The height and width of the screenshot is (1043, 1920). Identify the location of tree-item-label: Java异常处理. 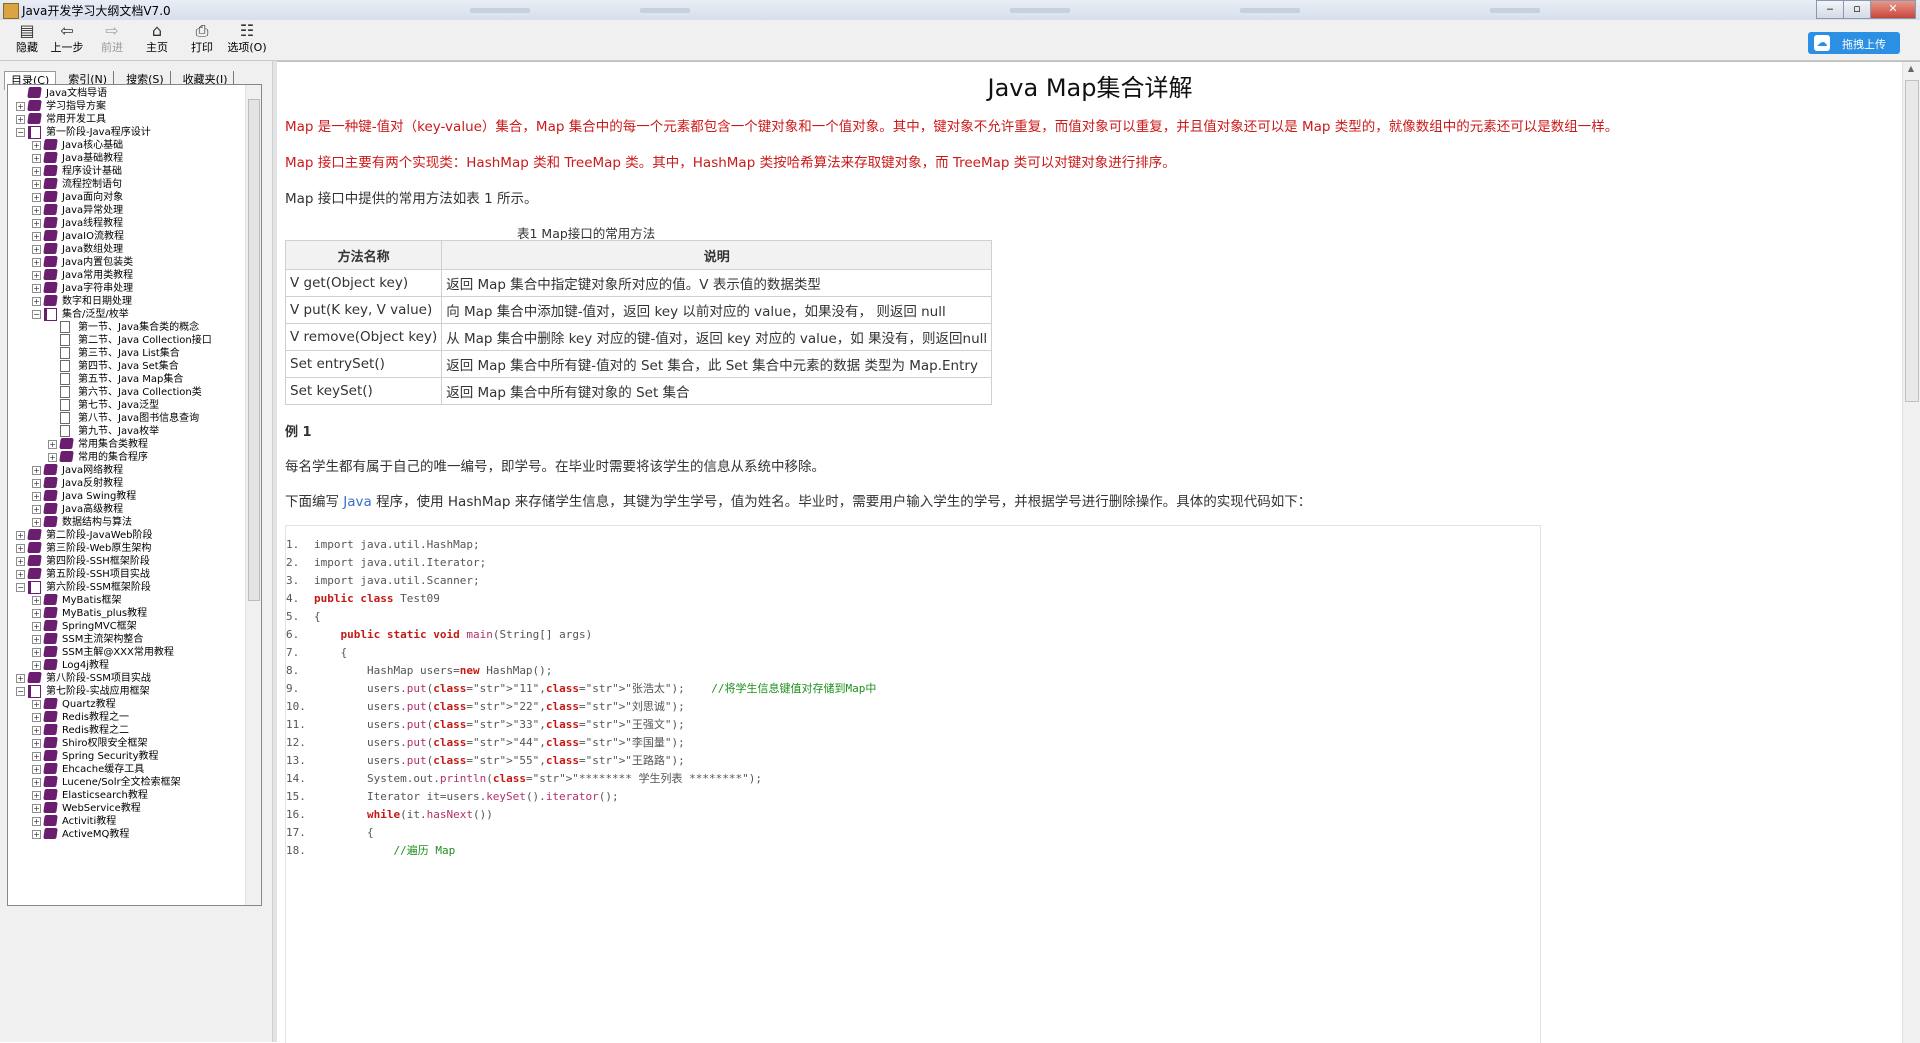
(93, 210).